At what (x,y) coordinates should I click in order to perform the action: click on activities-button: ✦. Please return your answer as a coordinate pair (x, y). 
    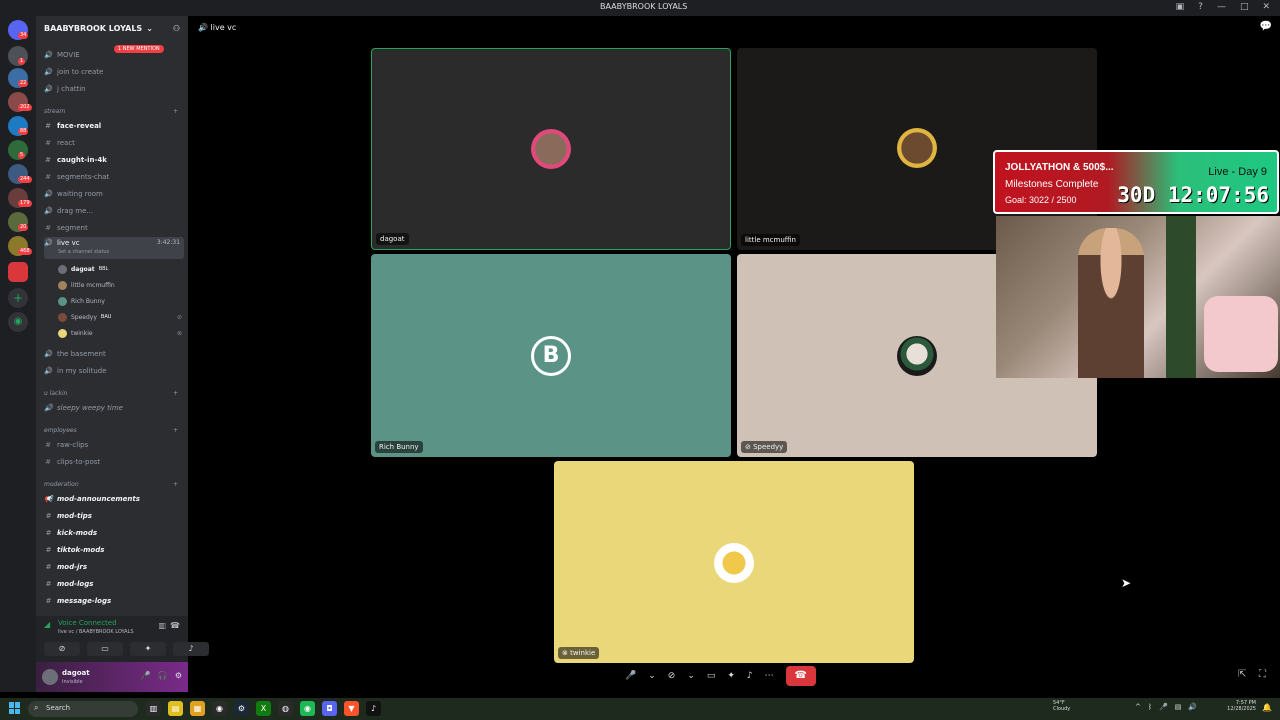
    Looking at the image, I should click on (148, 649).